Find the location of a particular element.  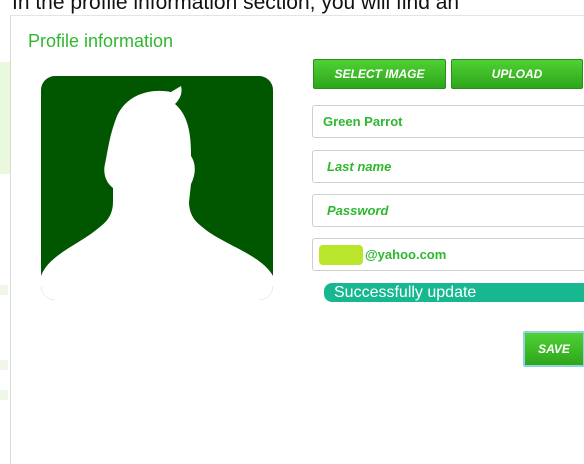

email-value: @yahoo.com is located at coordinates (406, 254).